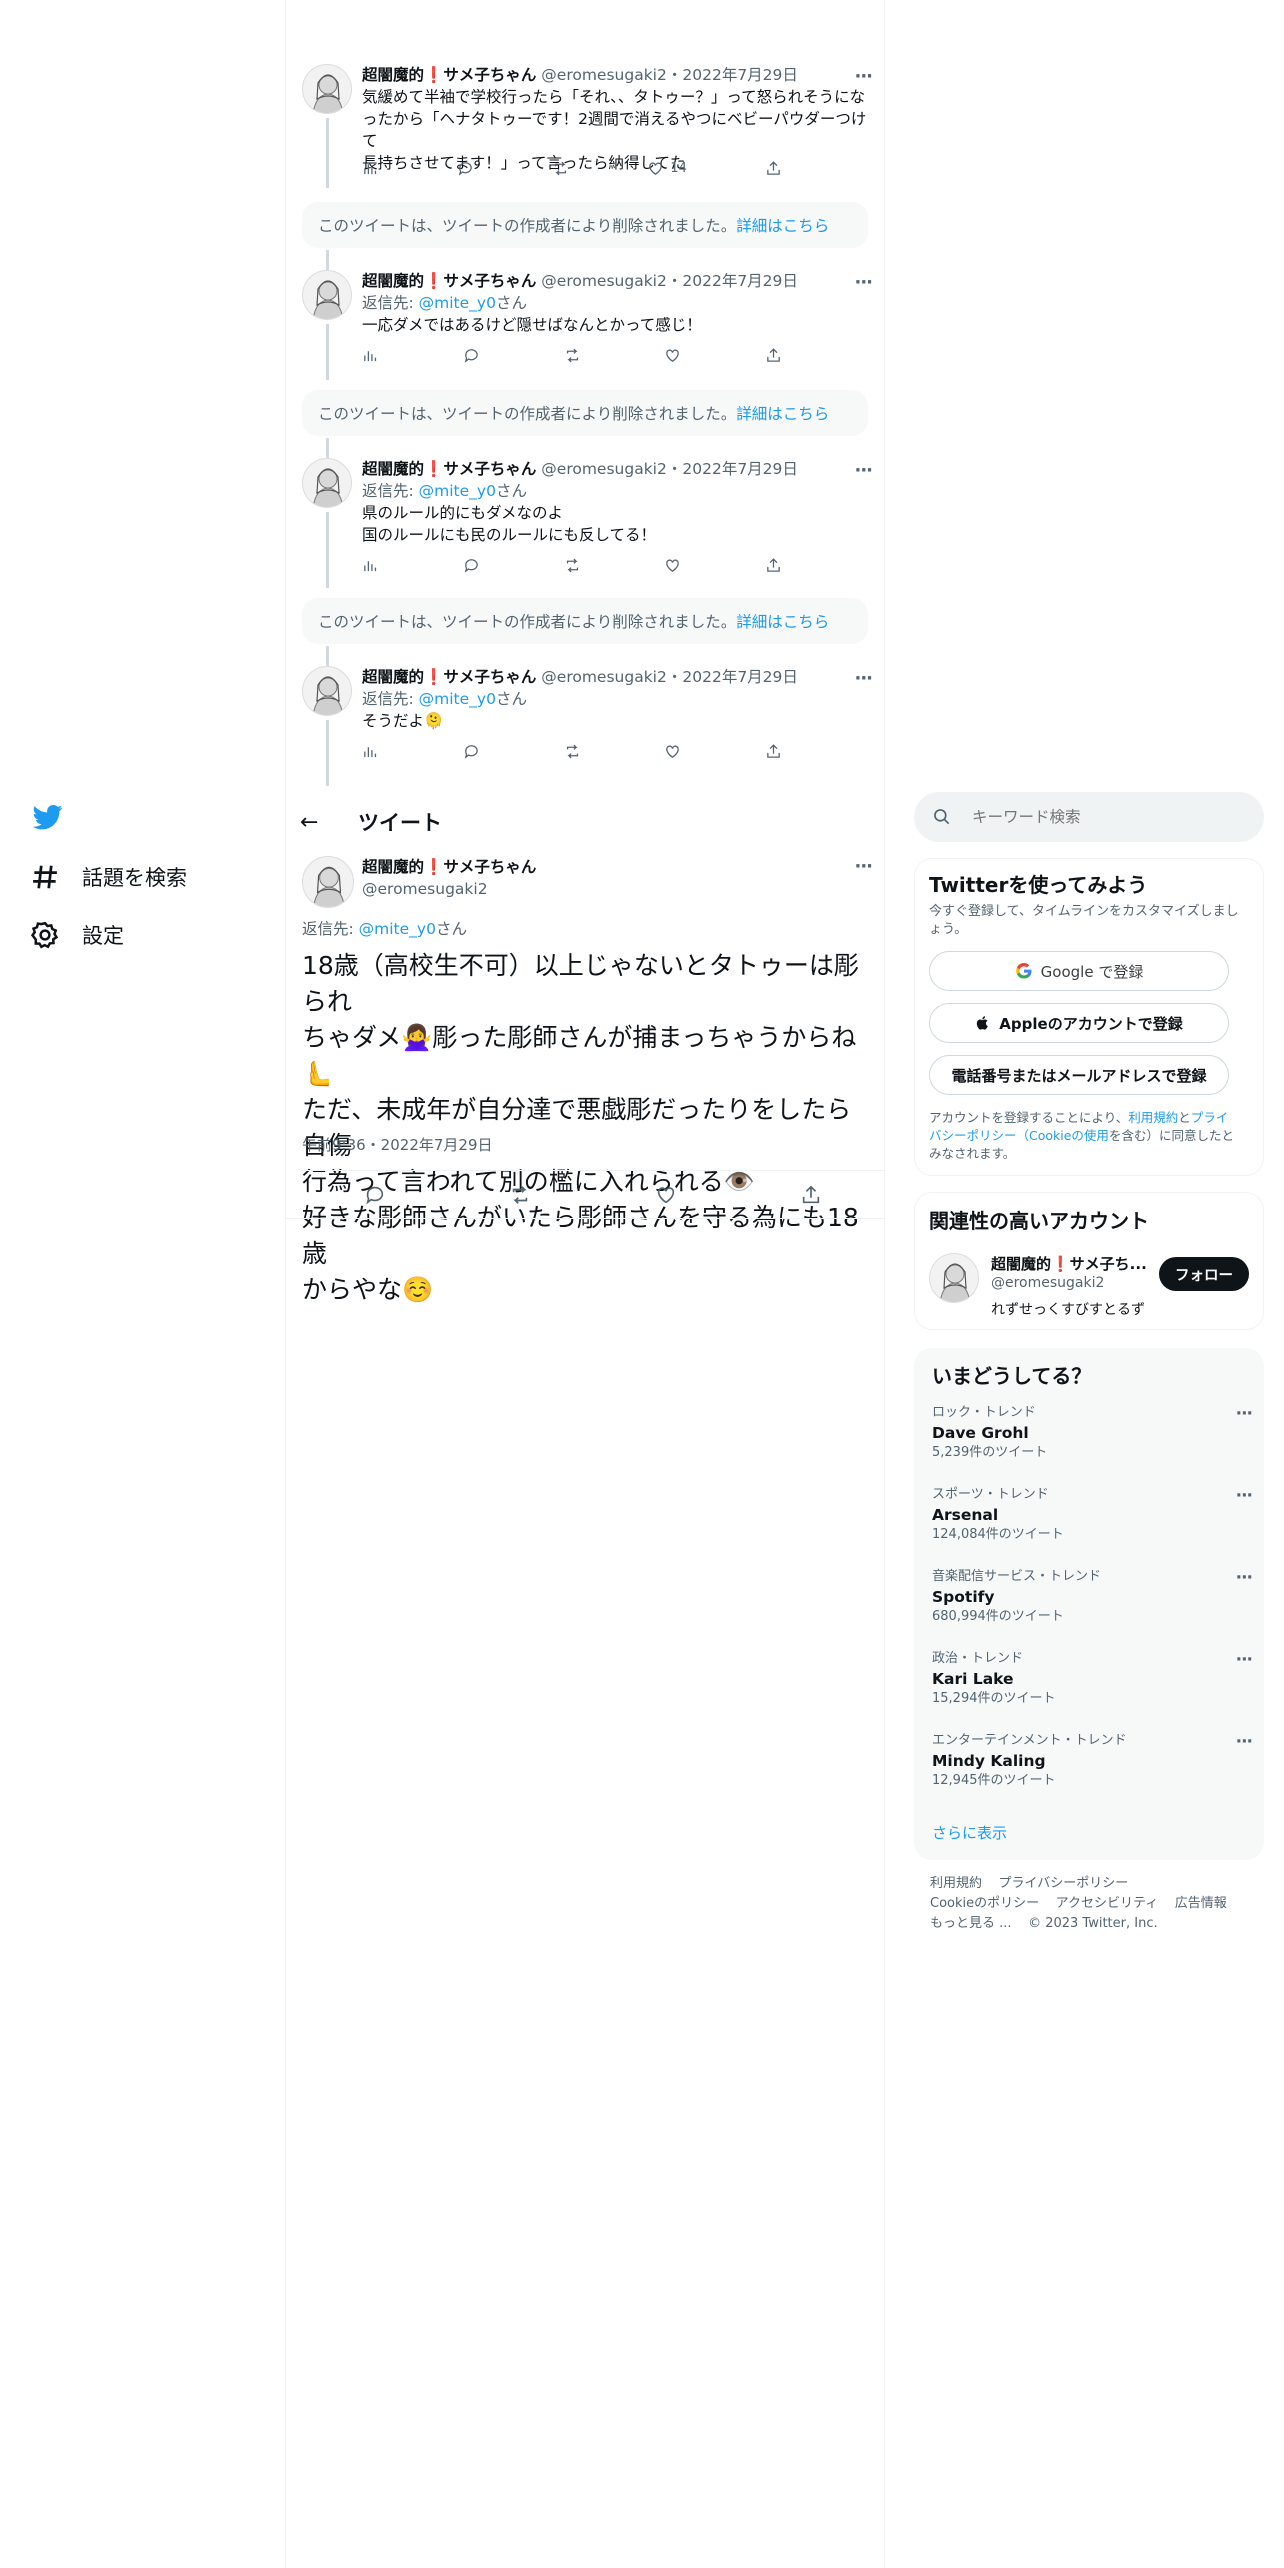 This screenshot has width=1284, height=2568. What do you see at coordinates (1092, 1515) in the screenshot?
I see `trend-item: スポーツ・トレンド Arsenal 124,084件のツイート ···` at bounding box center [1092, 1515].